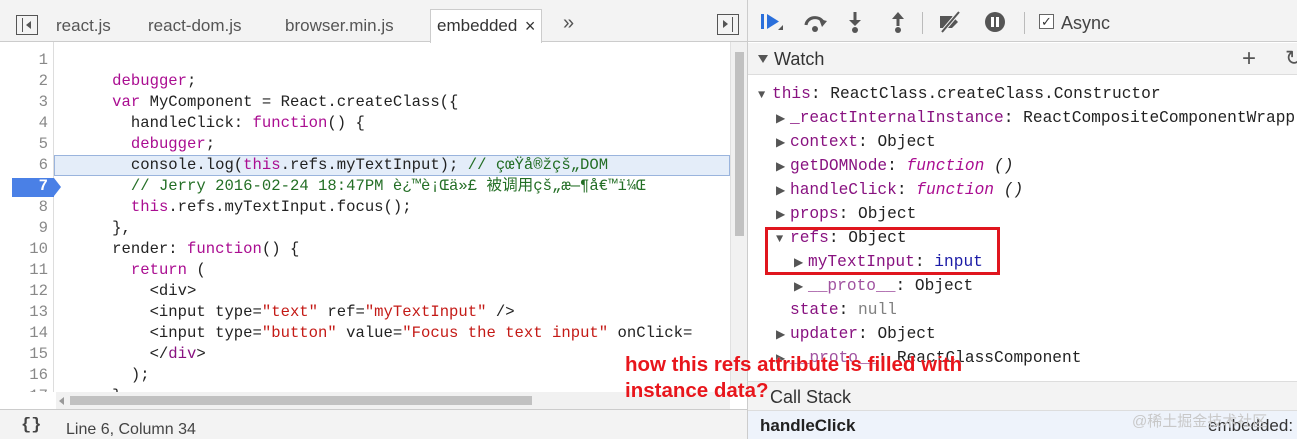 The height and width of the screenshot is (439, 1297). Describe the element at coordinates (1249, 59) in the screenshot. I see `add-watch-icon: +` at that location.